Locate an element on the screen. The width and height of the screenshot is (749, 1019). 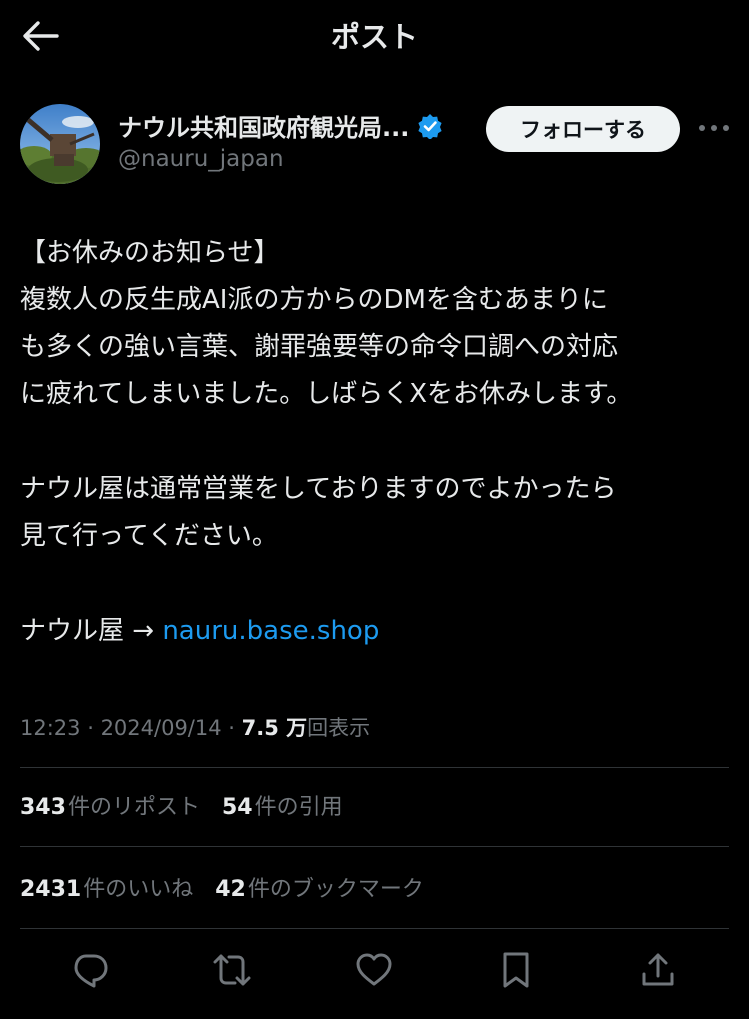
quotes-stat: 54件の引用 is located at coordinates (282, 805).